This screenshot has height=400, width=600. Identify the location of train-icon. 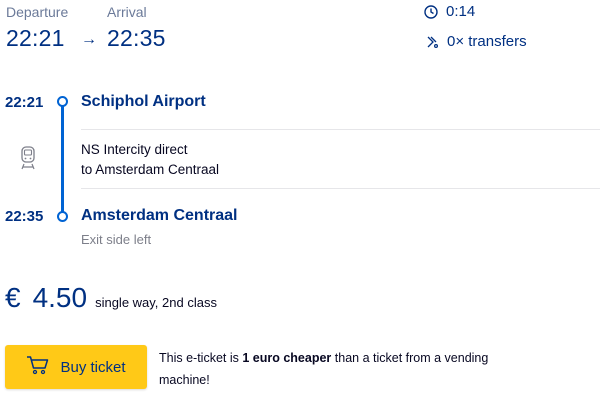
(28, 160).